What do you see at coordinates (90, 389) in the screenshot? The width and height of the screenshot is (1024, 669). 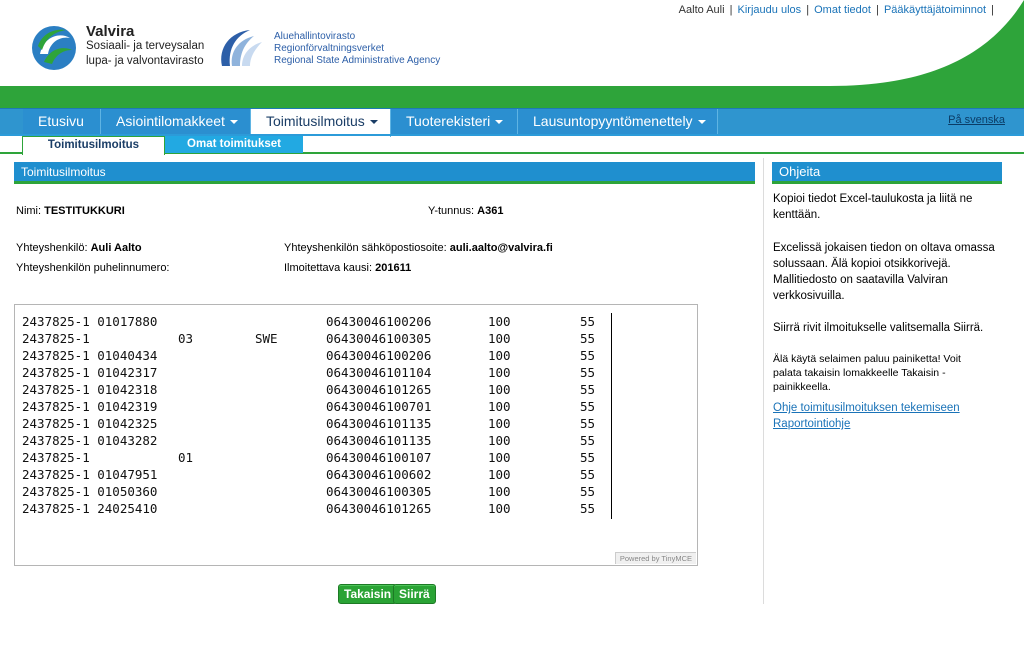 I see `editor-cell: 2437825-1 01042318` at bounding box center [90, 389].